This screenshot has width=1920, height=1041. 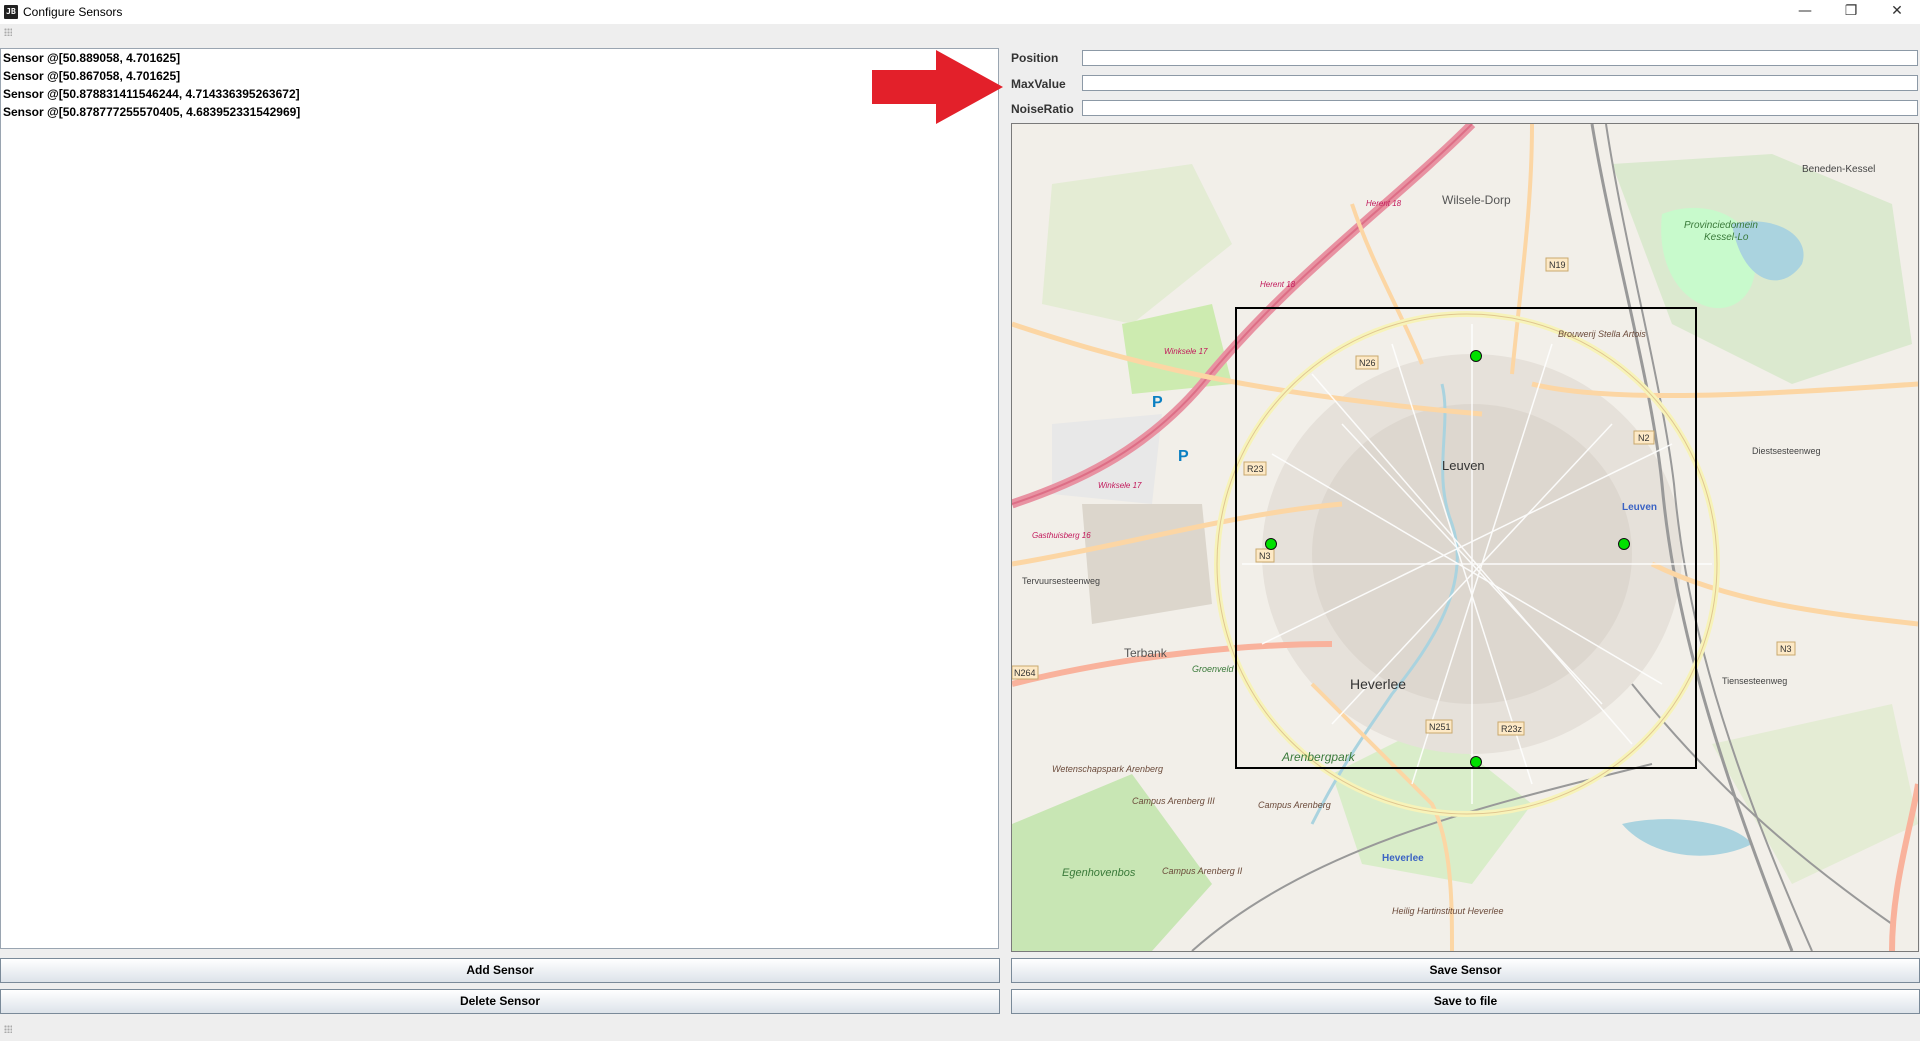 I want to click on map-label-campus-arenberg-iii: Campus Arenberg III, so click(x=1173, y=801).